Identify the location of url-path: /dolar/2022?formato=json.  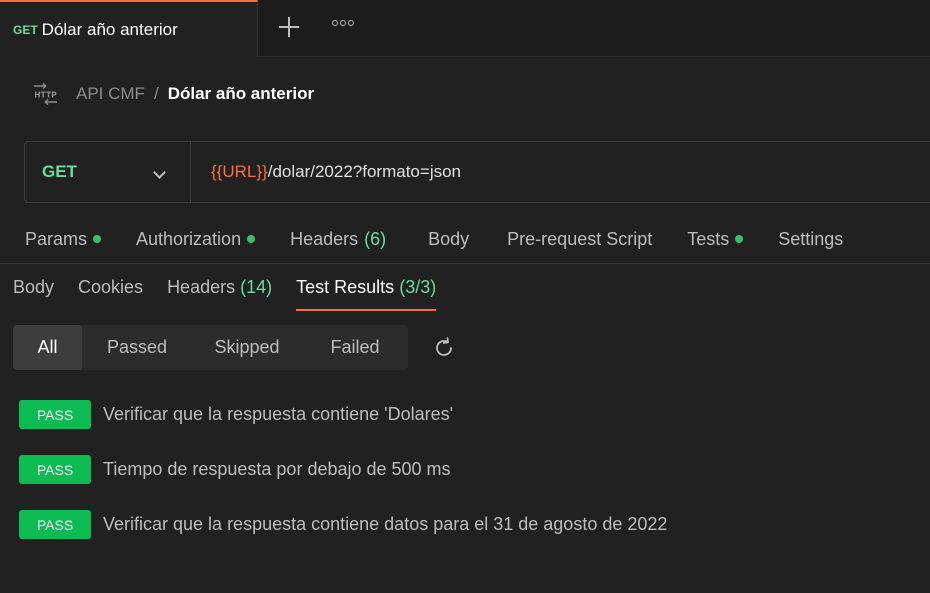
(364, 171).